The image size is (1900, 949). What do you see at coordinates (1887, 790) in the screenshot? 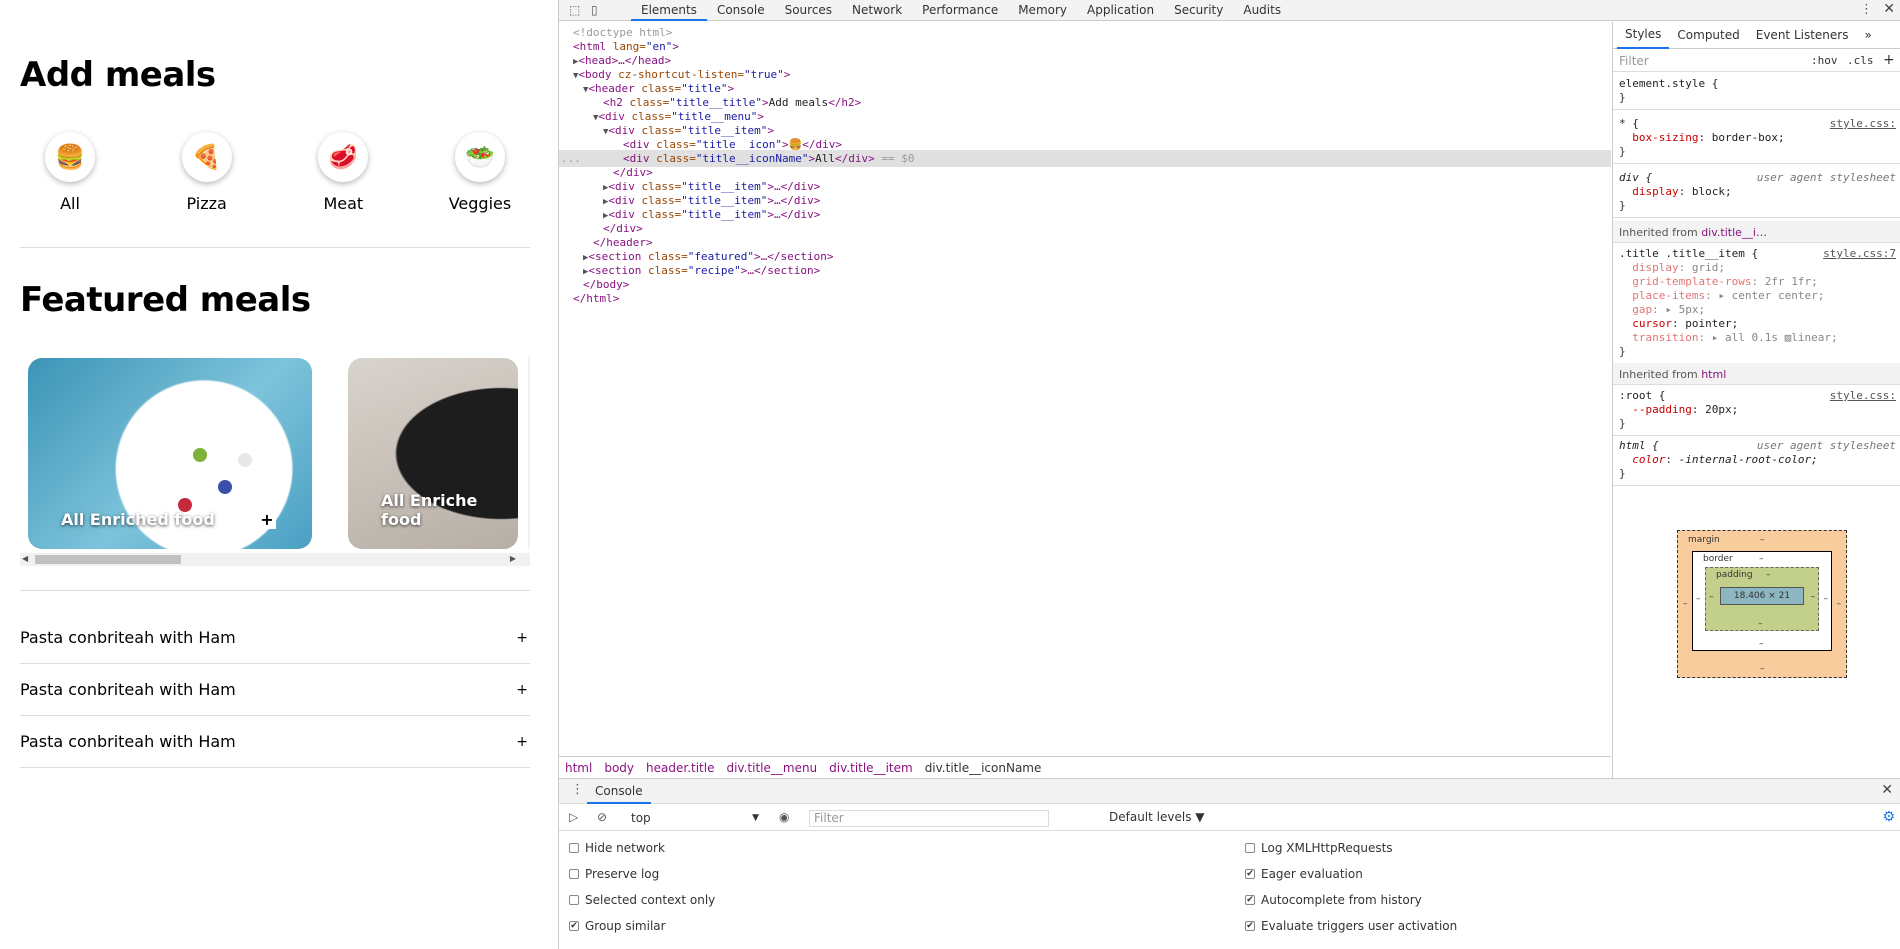
I see `close-drawer-icon: ✕` at bounding box center [1887, 790].